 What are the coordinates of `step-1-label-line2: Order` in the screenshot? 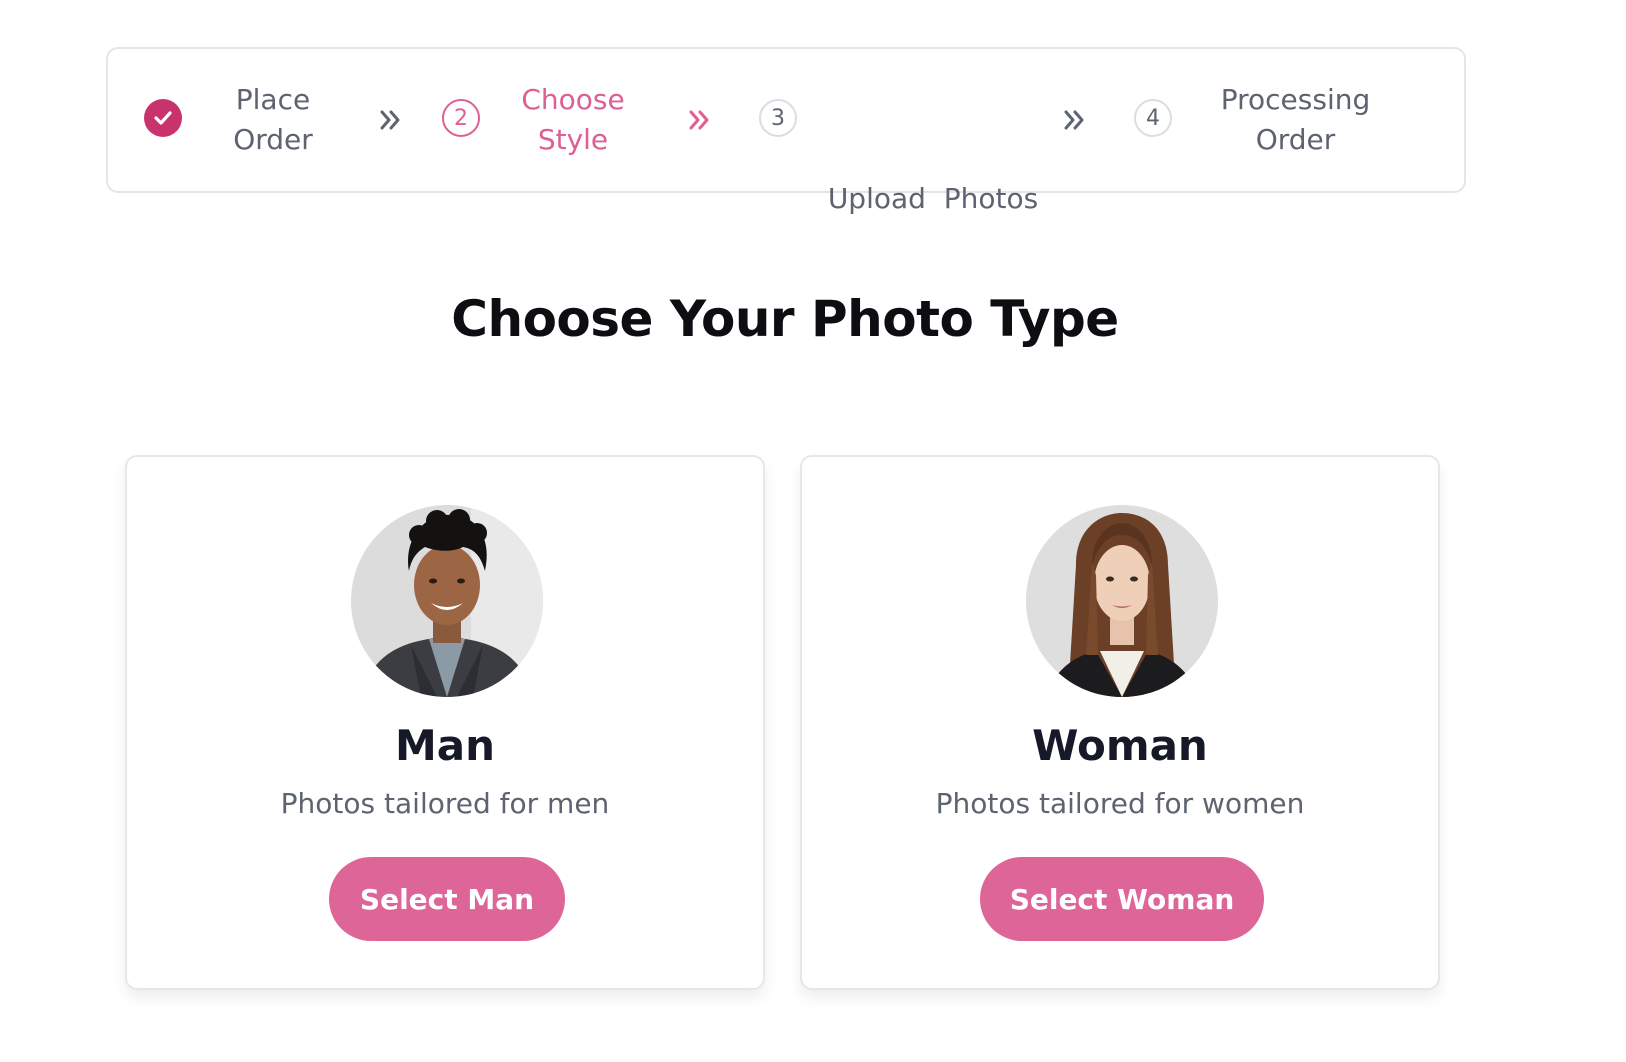 It's located at (273, 139).